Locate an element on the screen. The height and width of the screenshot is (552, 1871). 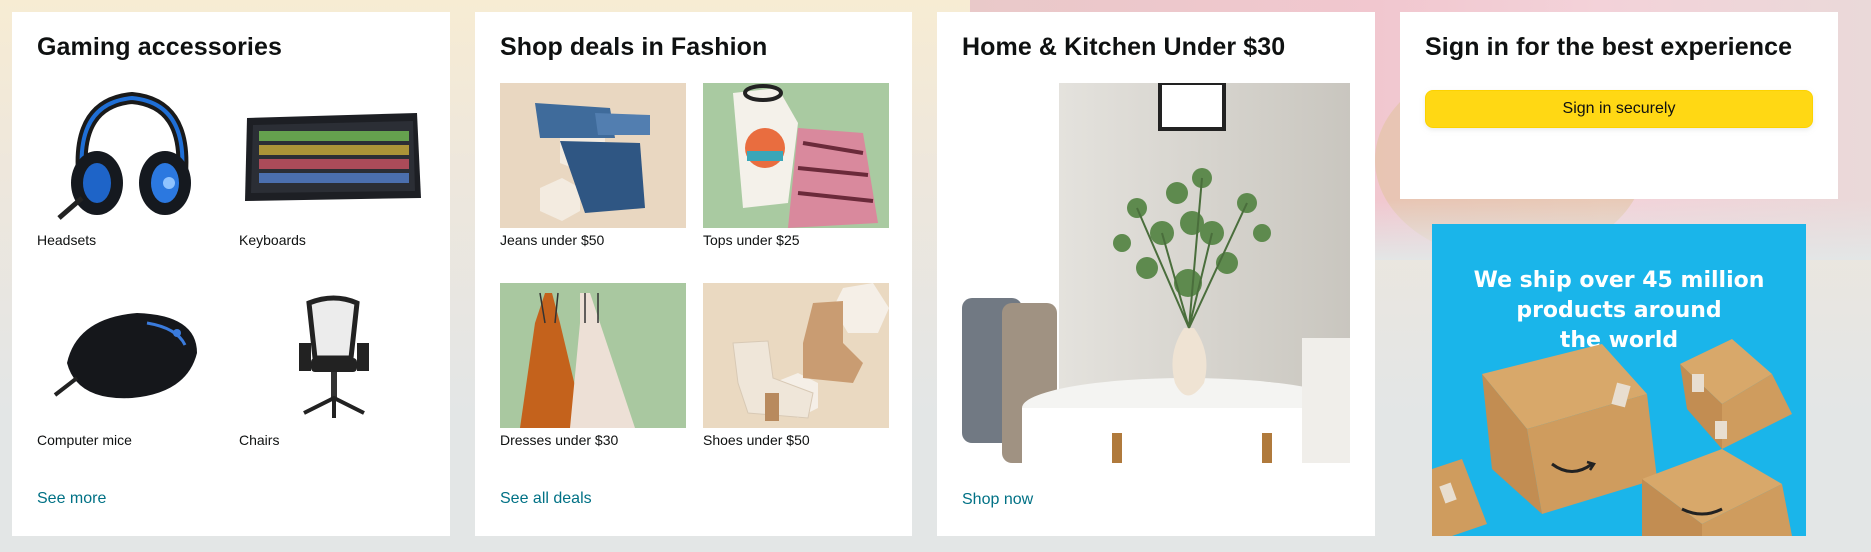
item-label: Jeans under $50 is located at coordinates (593, 240).